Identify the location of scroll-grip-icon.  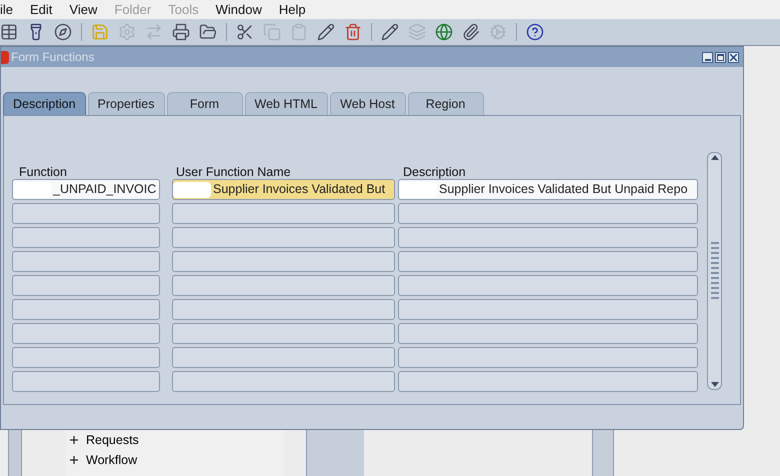
(714, 271).